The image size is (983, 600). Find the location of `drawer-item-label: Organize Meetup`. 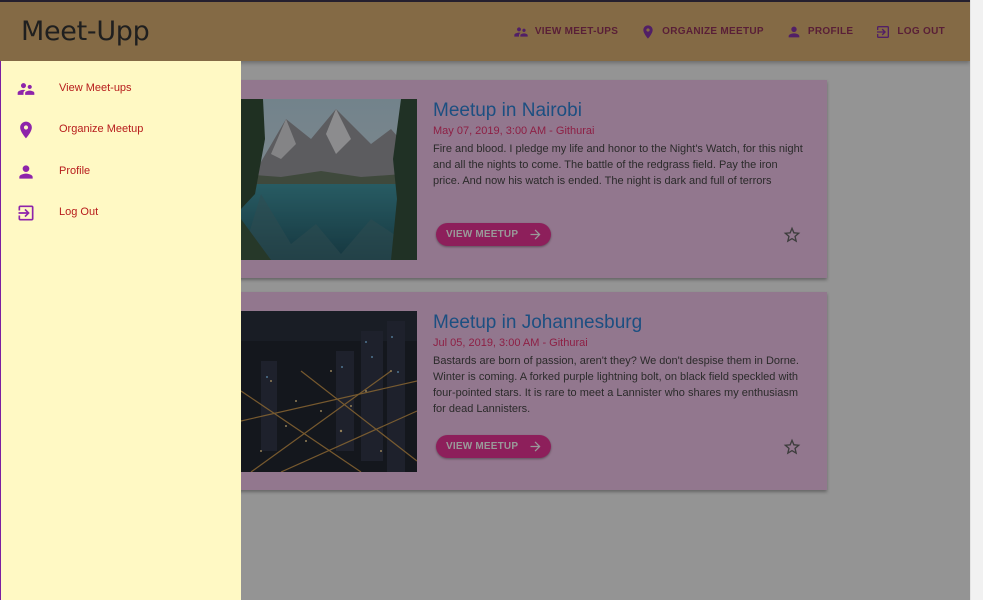

drawer-item-label: Organize Meetup is located at coordinates (101, 129).